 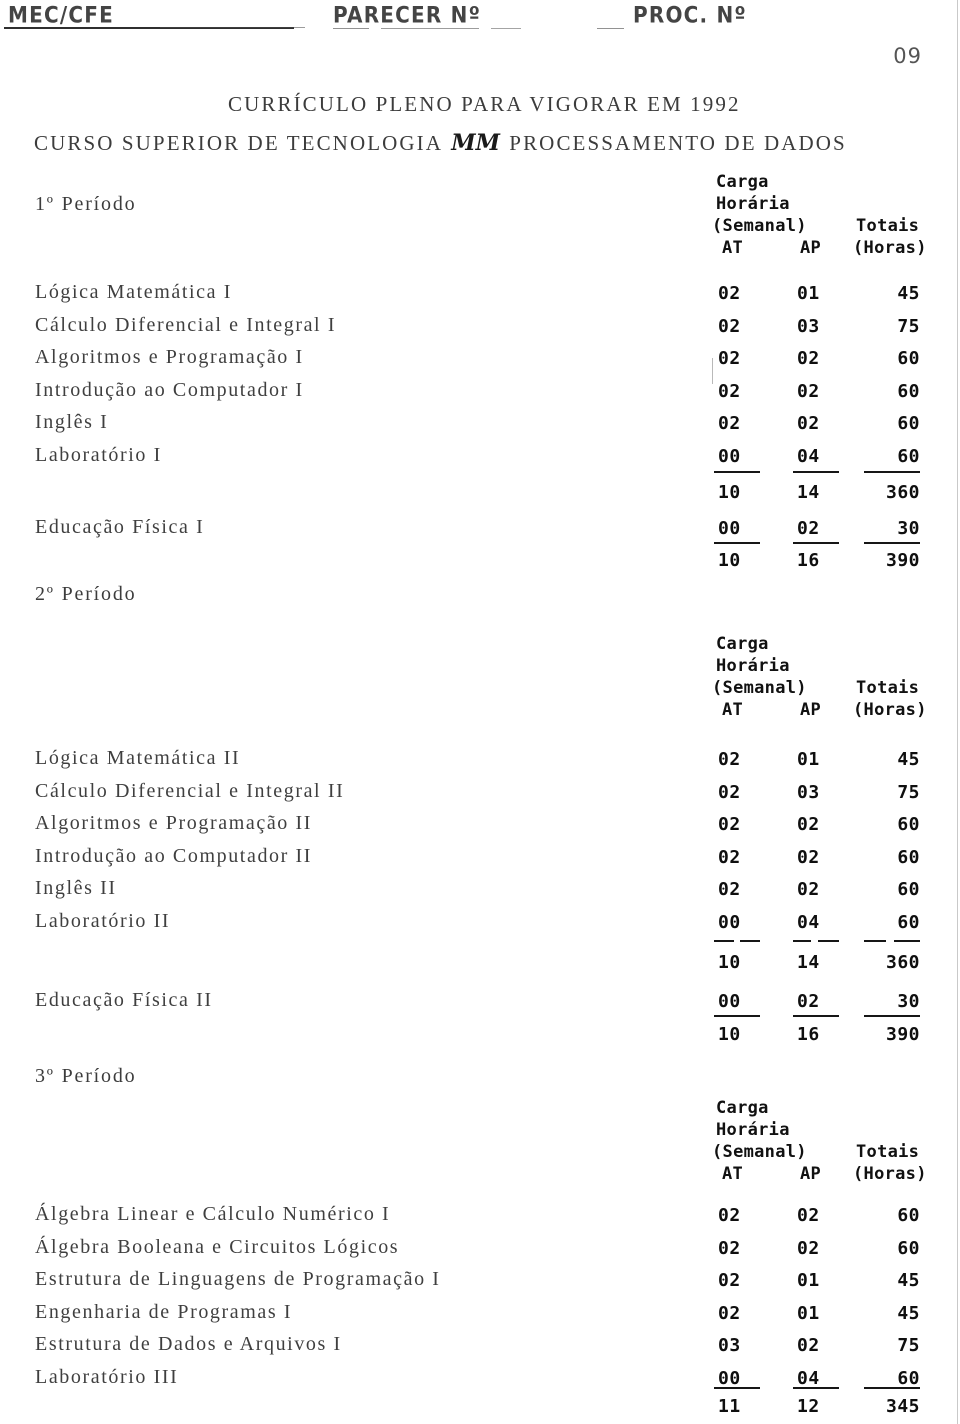 I want to click on col-header-totais-label: Totais, so click(x=888, y=226).